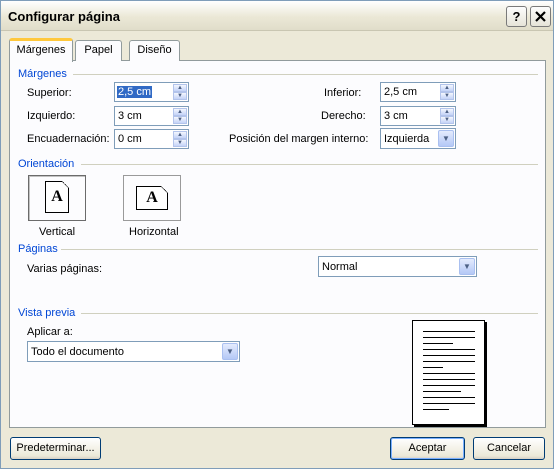  I want to click on superior-spinner: 2,5 cm ▲ ▼, so click(151, 92).